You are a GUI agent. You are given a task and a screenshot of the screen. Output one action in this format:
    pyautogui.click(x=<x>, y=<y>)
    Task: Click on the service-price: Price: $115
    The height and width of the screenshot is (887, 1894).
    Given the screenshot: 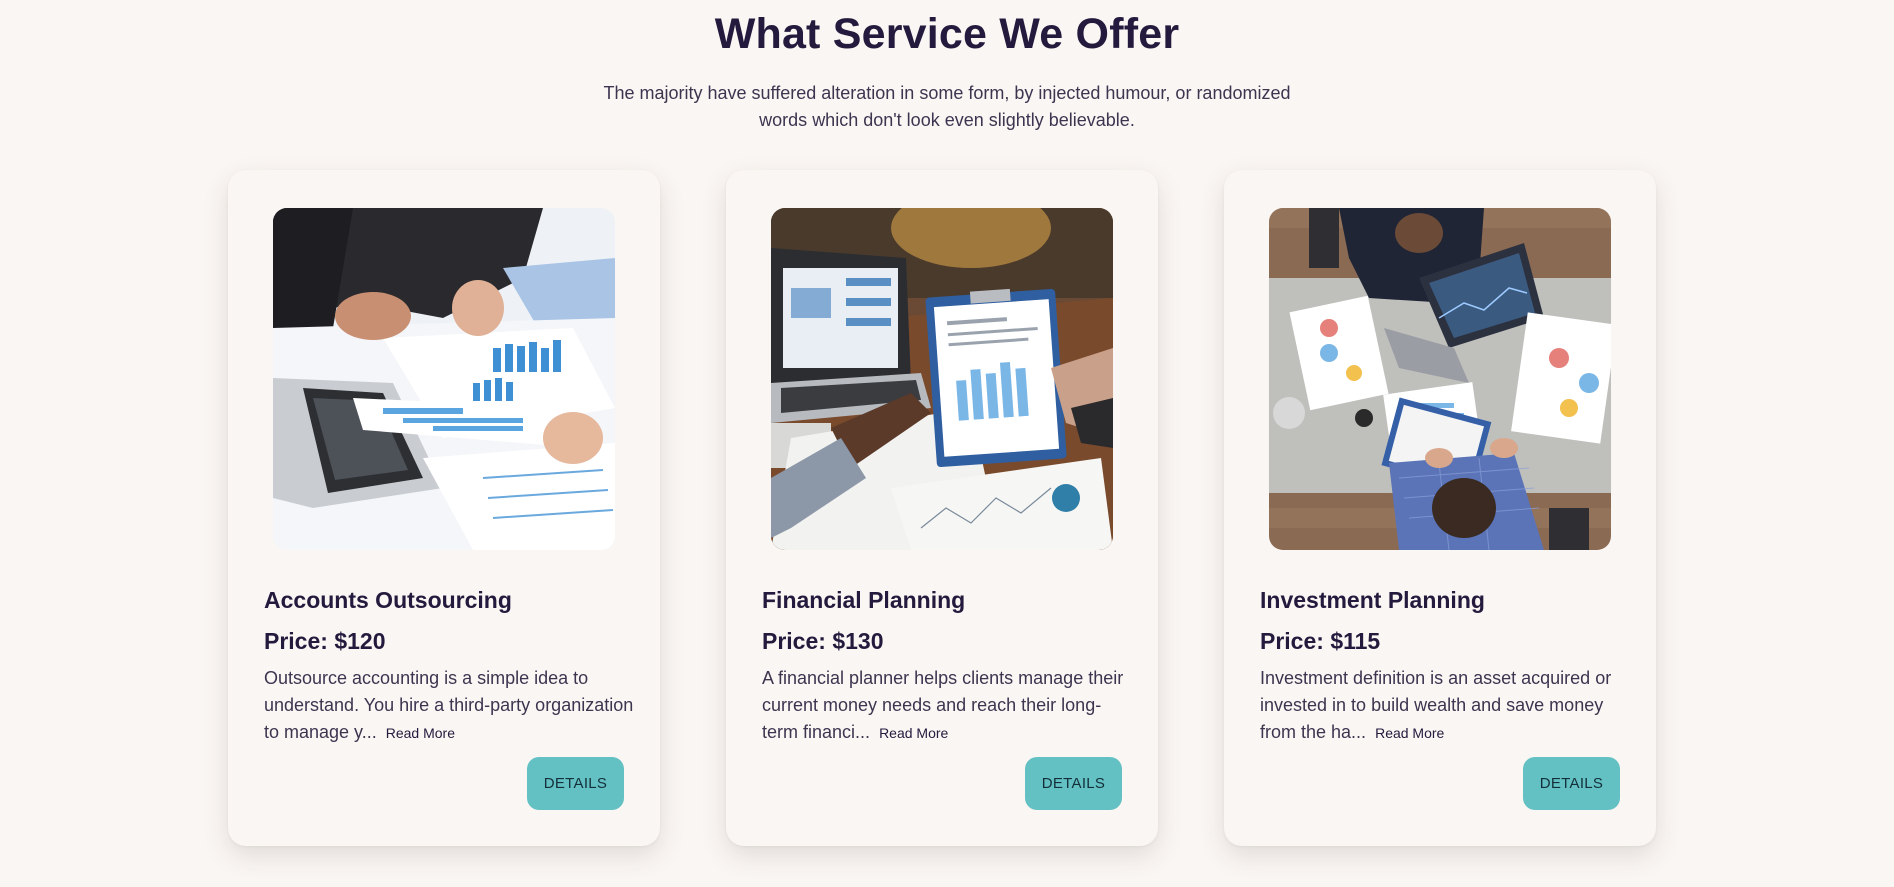 What is the action you would take?
    pyautogui.click(x=1320, y=641)
    